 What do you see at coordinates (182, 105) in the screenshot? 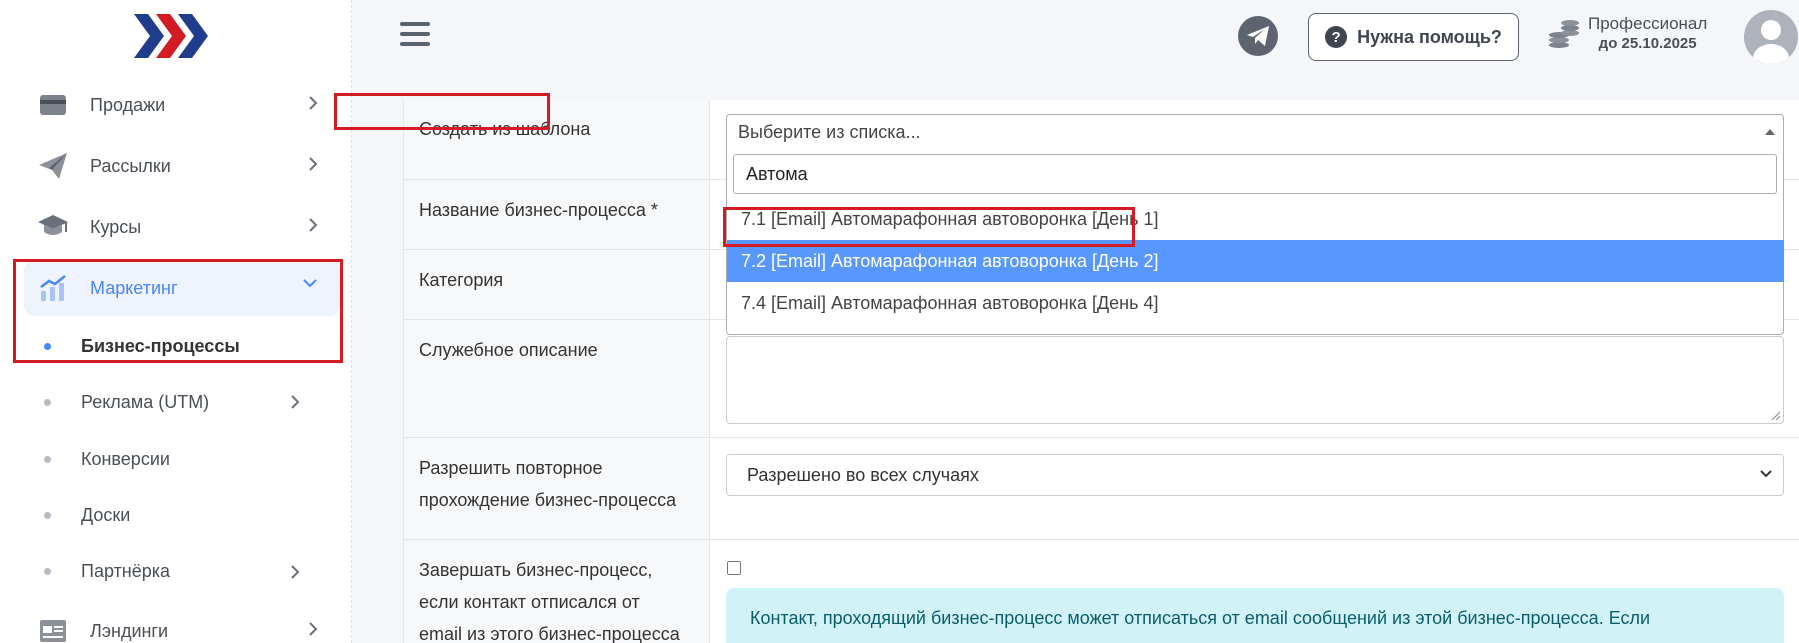
I see `sidebar-item-sales: Продажи` at bounding box center [182, 105].